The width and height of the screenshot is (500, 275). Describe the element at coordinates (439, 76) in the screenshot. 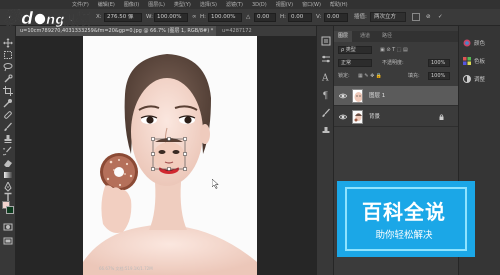

I see `fill-field: 100%` at that location.